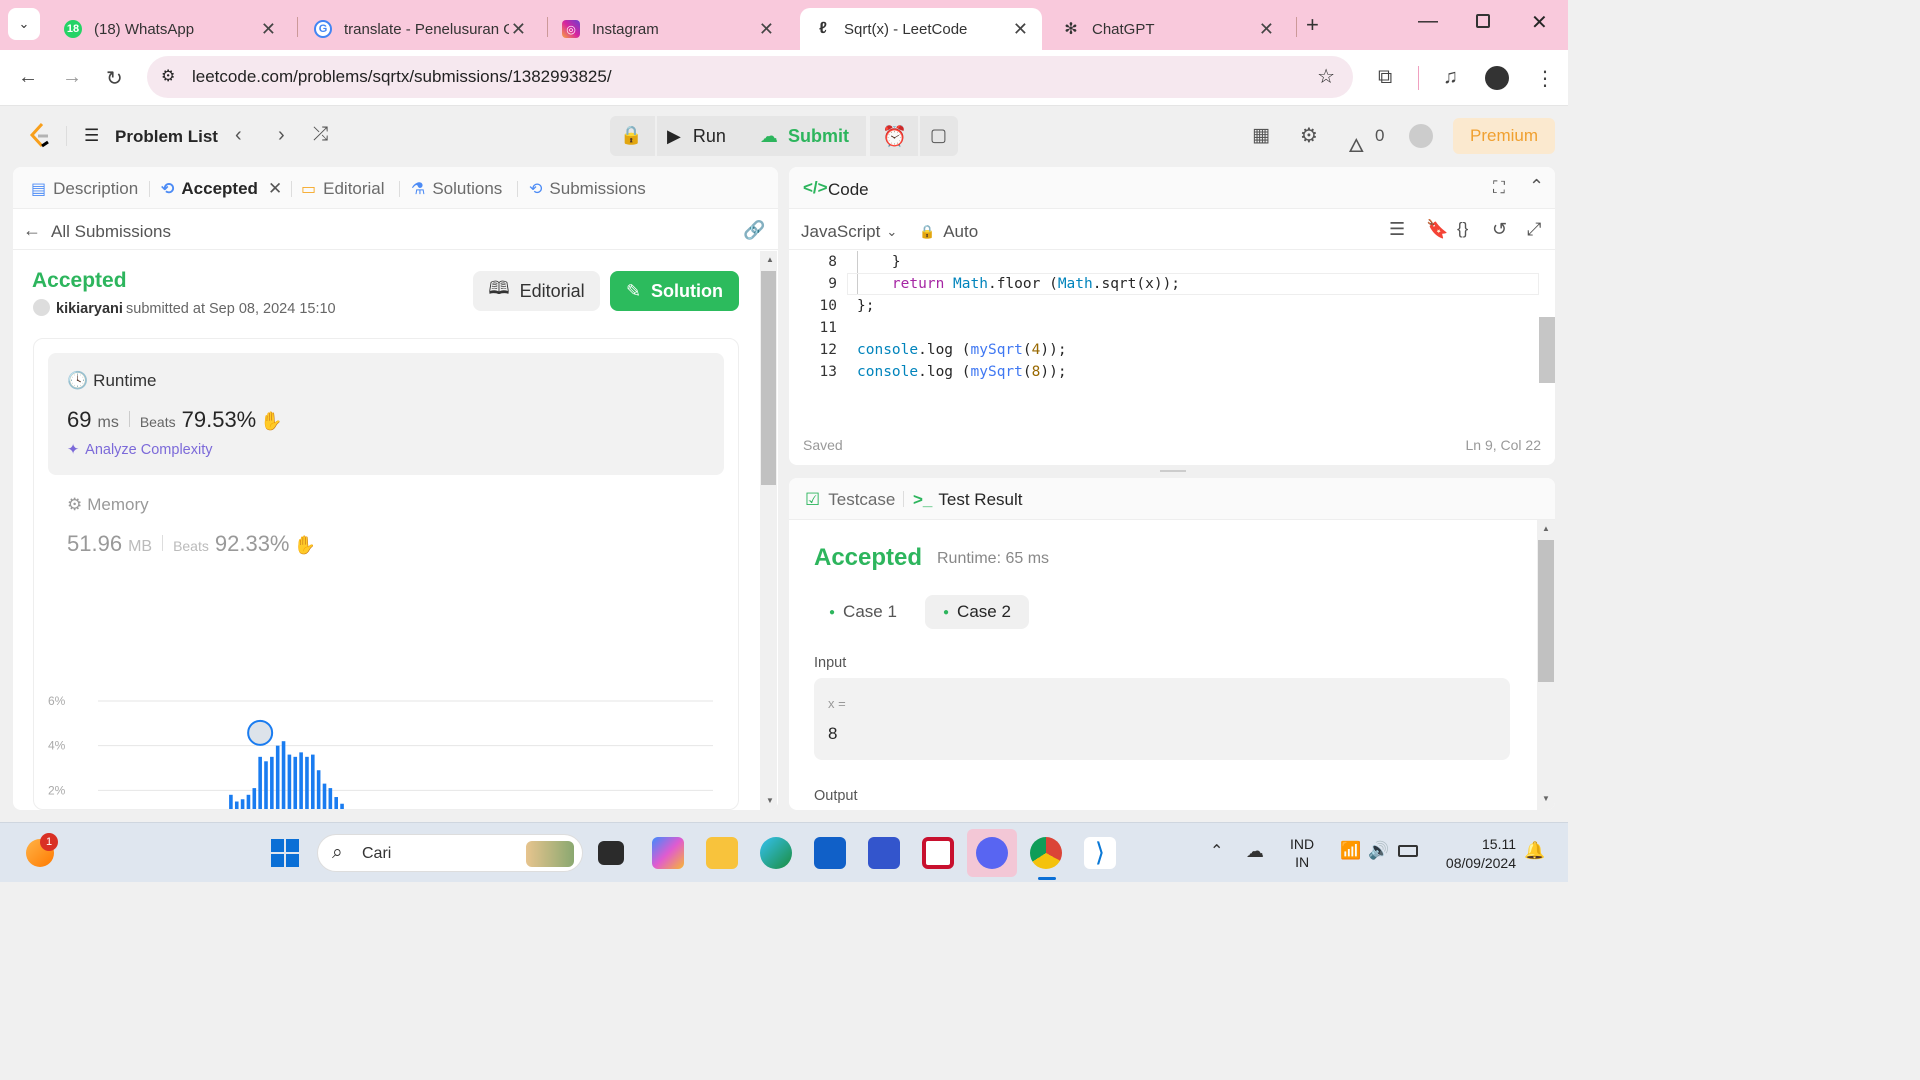 The width and height of the screenshot is (1920, 1080). Describe the element at coordinates (1397, 229) in the screenshot. I see `format-icon: ☰` at that location.